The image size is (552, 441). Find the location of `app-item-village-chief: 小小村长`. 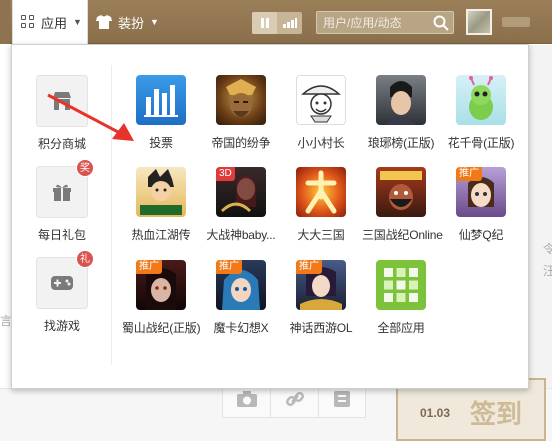

app-item-village-chief: 小小村长 is located at coordinates (321, 113).